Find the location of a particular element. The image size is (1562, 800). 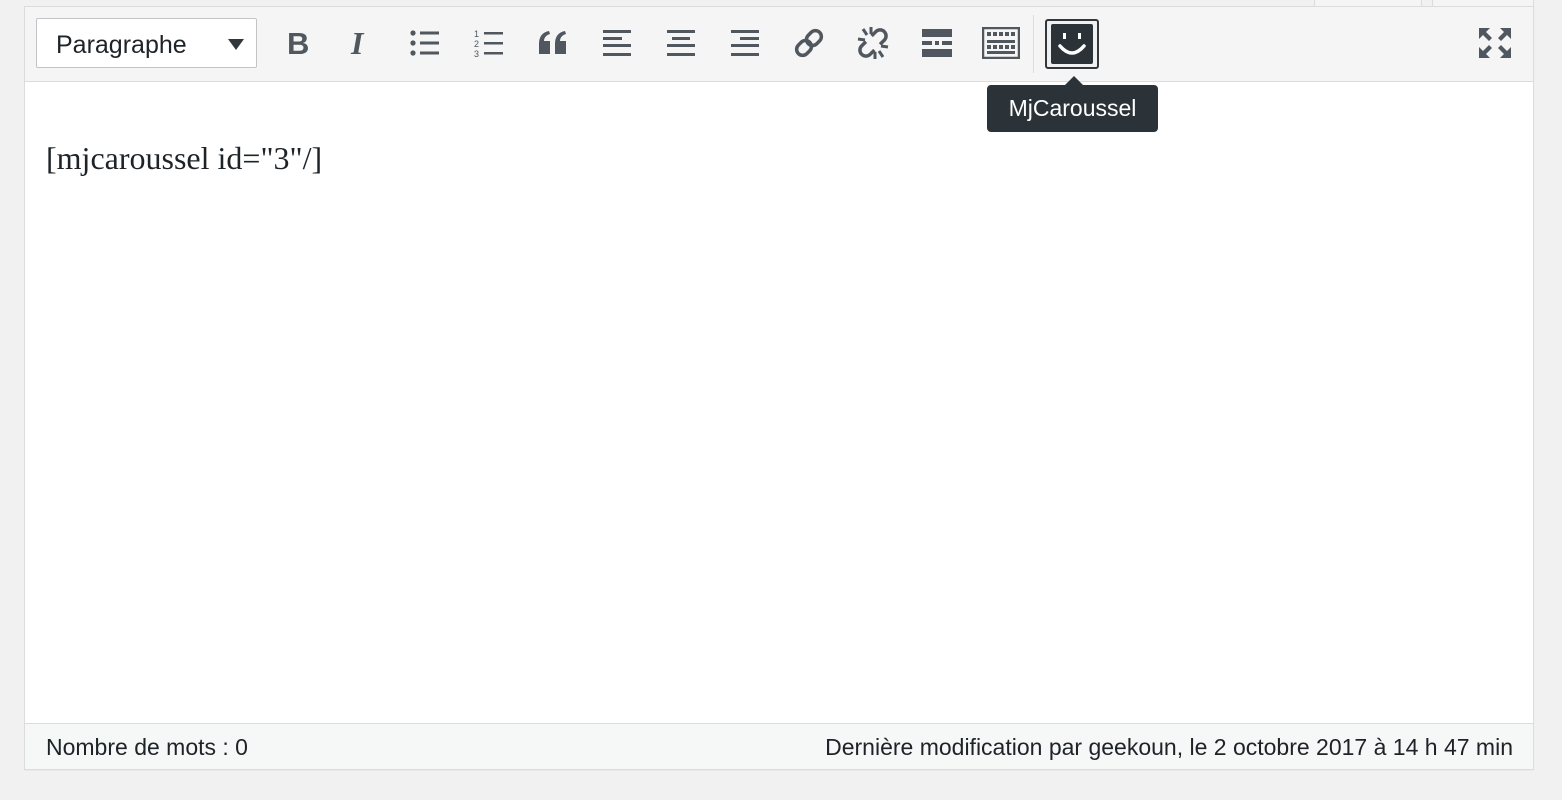

quote-icon is located at coordinates (552, 42).